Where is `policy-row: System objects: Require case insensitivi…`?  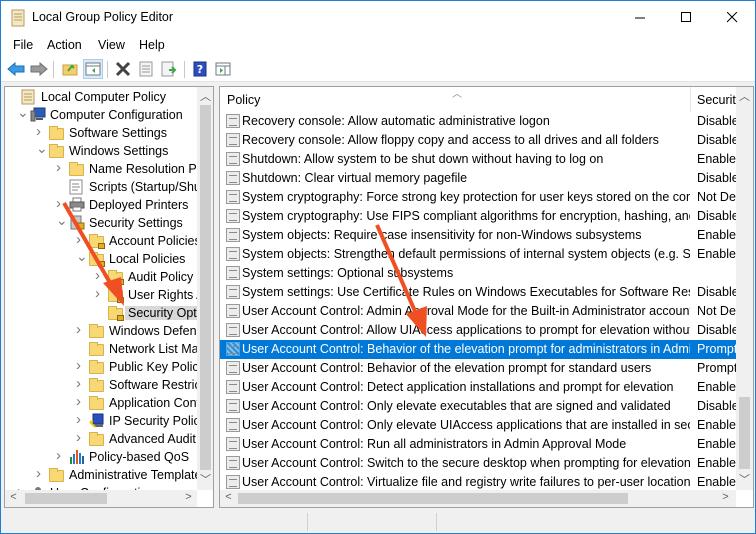
policy-row: System objects: Require case insensitivi… is located at coordinates (478, 235).